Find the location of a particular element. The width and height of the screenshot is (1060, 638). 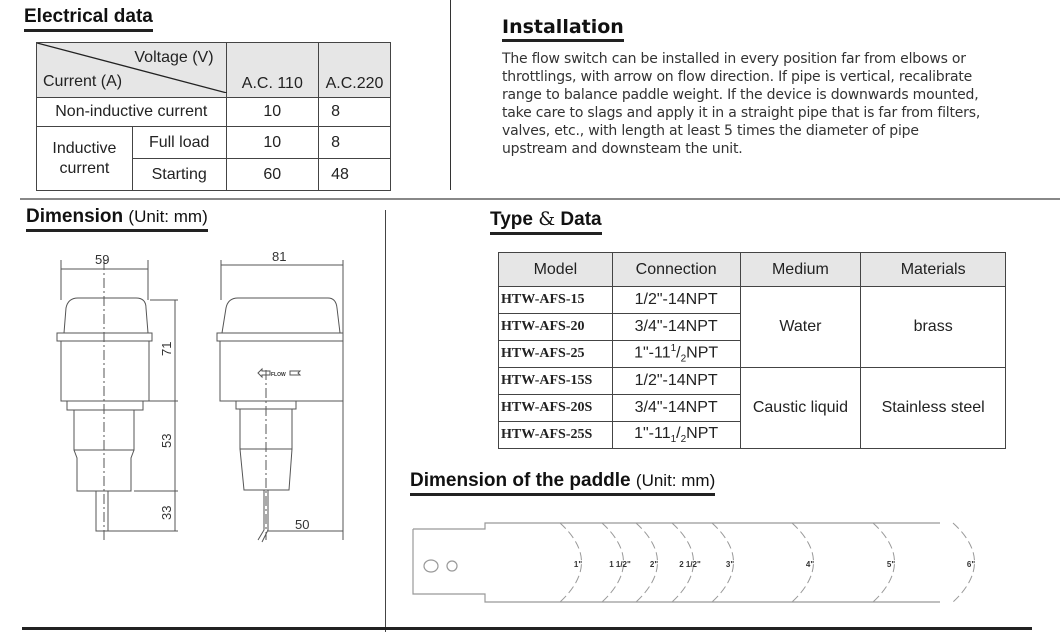

row-label: Starting is located at coordinates (179, 174).